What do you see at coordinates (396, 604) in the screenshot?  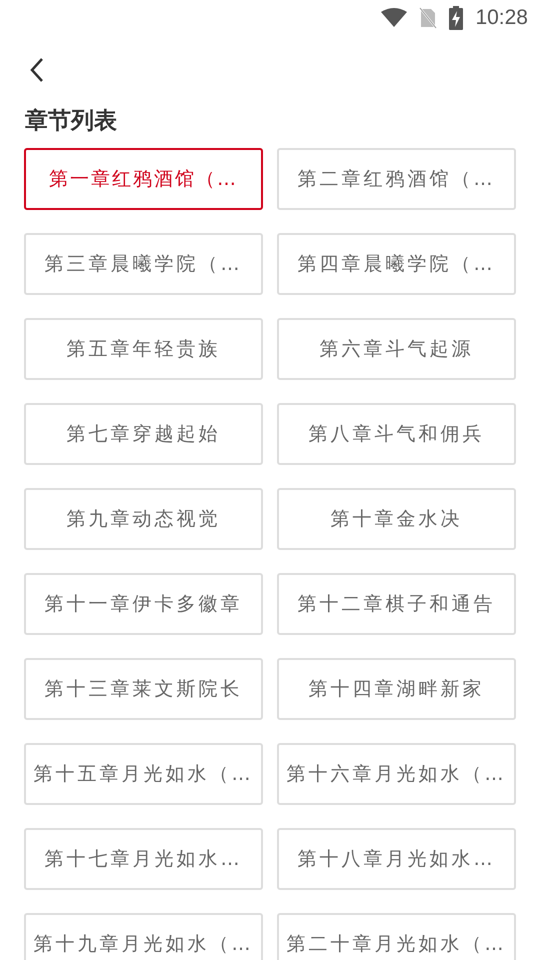 I see `chapter-button: 第十二章棋子和通告` at bounding box center [396, 604].